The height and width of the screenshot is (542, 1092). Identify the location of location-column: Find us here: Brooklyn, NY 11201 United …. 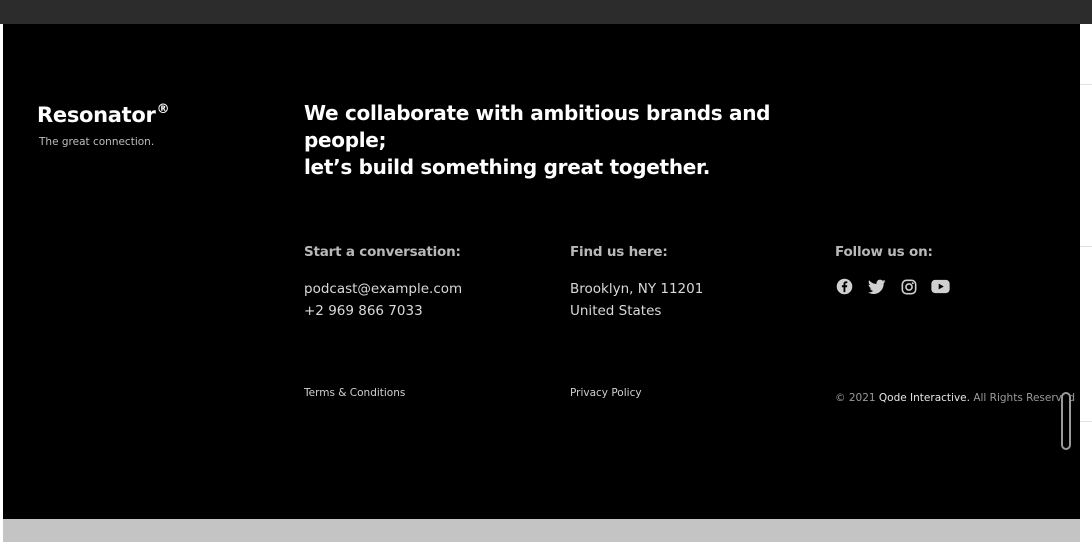
(636, 283).